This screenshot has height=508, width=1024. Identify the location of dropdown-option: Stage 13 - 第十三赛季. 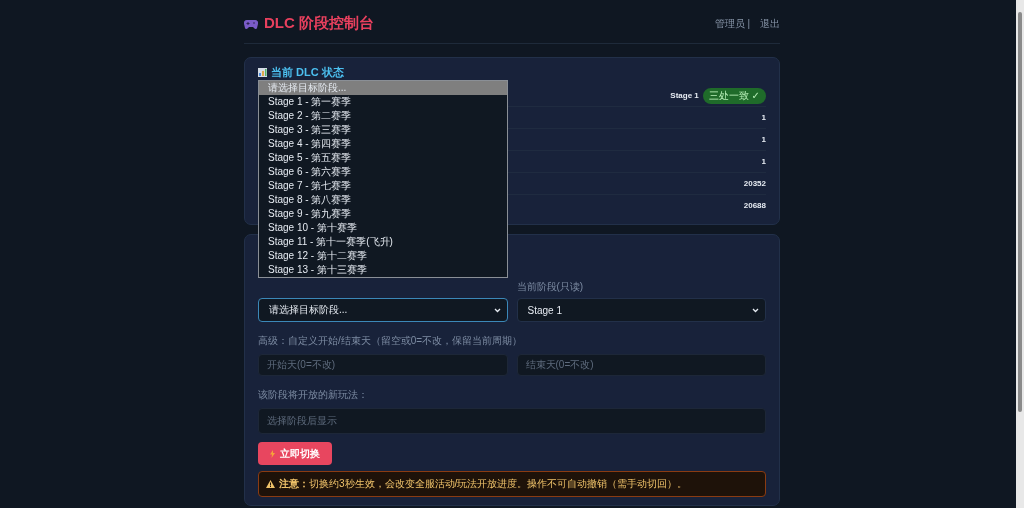
(383, 270).